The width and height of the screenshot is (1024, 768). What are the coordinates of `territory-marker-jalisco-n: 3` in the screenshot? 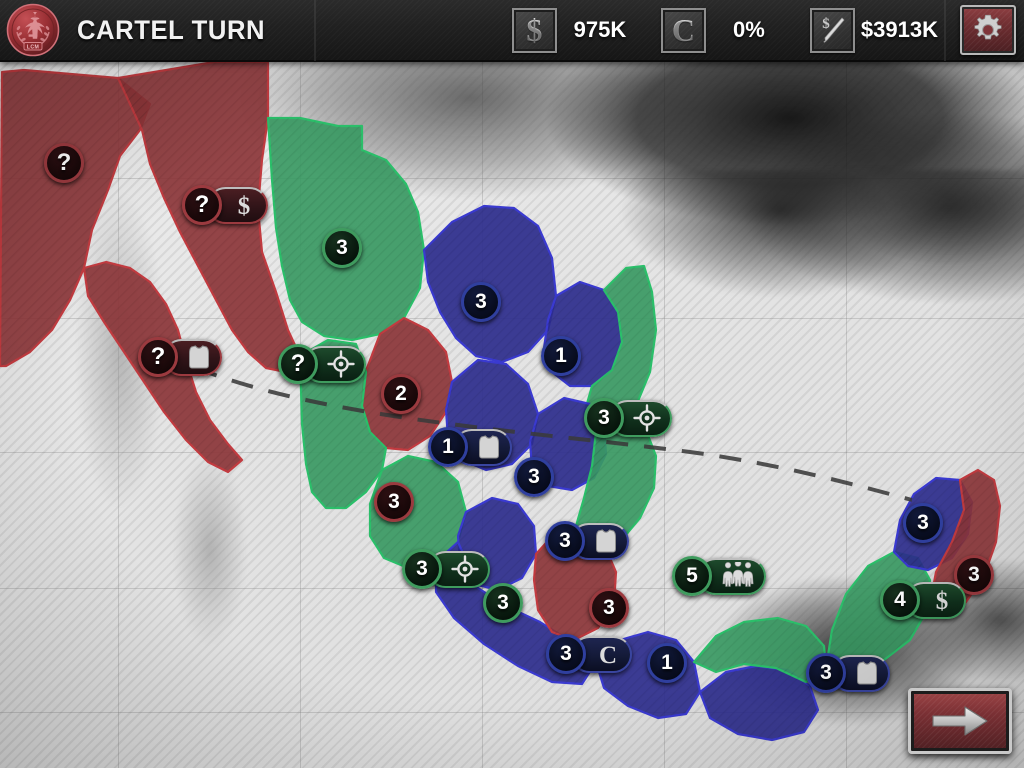 It's located at (394, 502).